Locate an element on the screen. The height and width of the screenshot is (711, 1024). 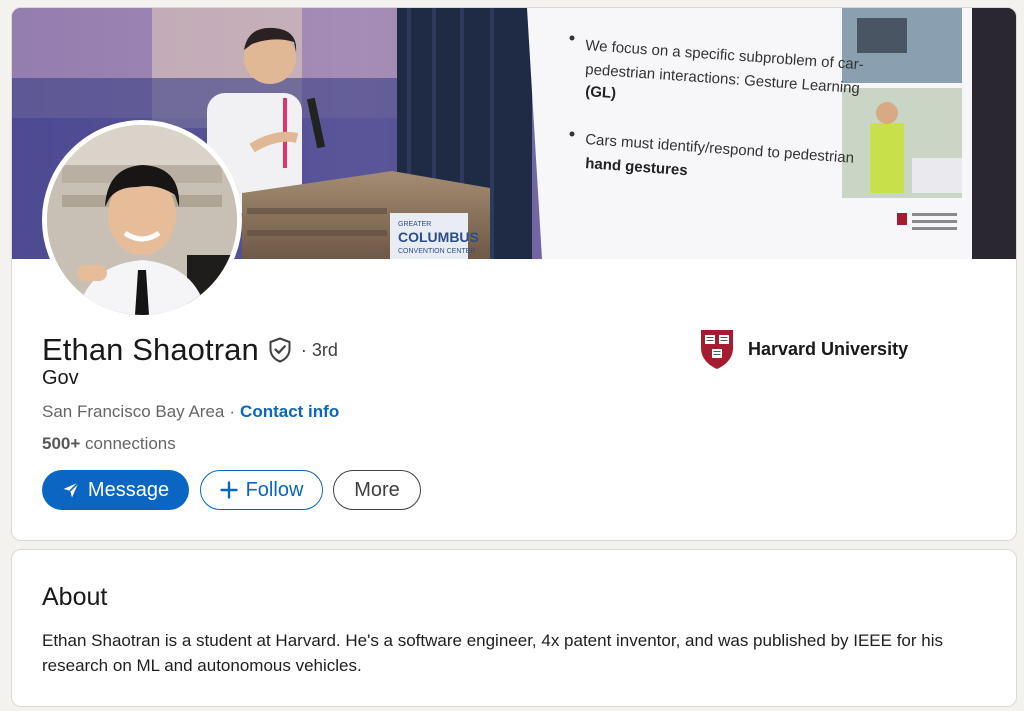
podium-sign-line-2: COLUMBUS is located at coordinates (438, 237).